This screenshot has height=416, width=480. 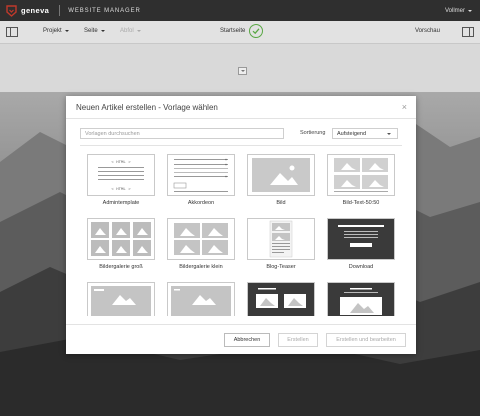 I want to click on sort-label: Sortierung, so click(x=313, y=133).